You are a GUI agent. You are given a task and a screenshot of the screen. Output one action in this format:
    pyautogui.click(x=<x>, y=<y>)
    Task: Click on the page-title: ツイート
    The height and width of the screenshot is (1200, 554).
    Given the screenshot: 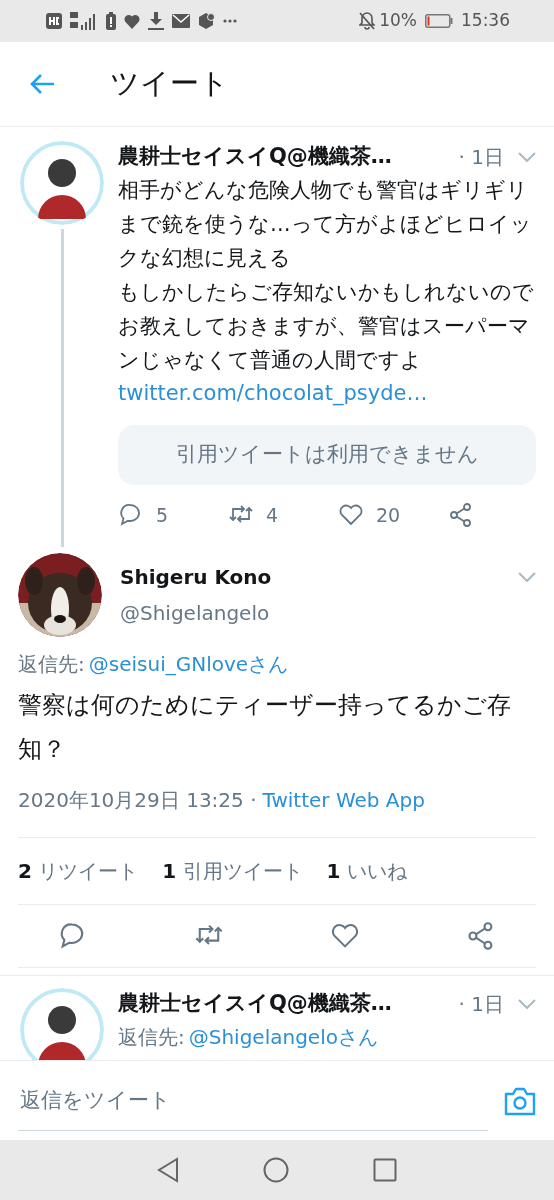 What is the action you would take?
    pyautogui.click(x=169, y=84)
    